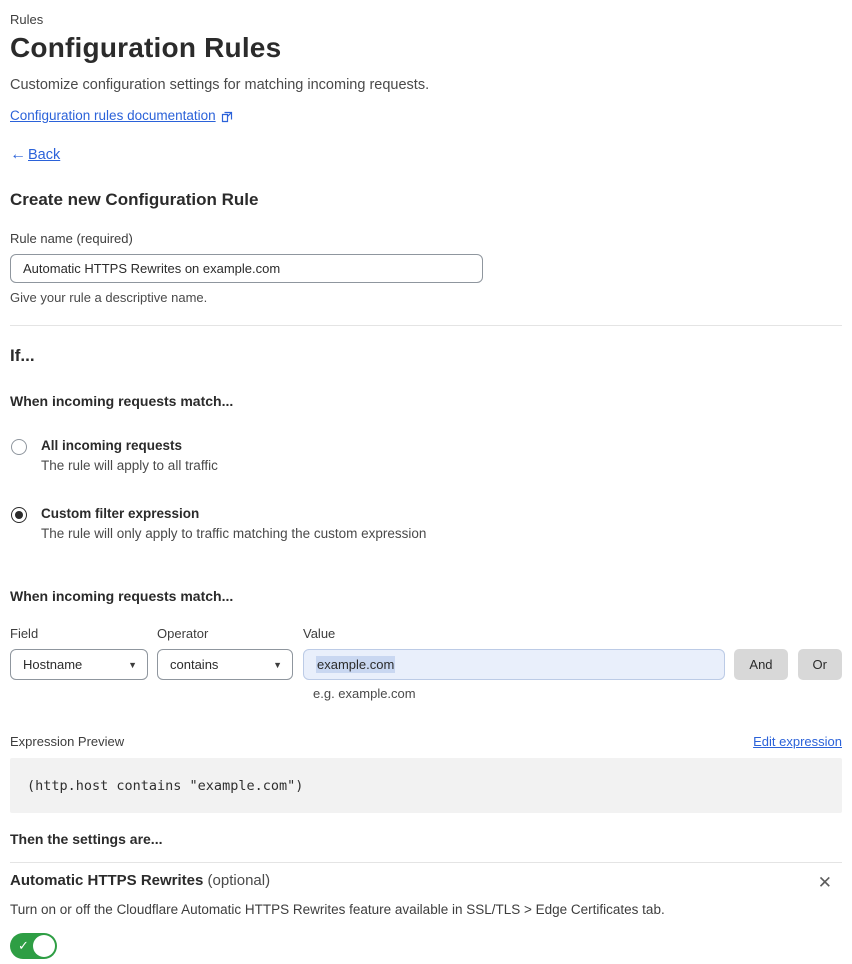  I want to click on operator-label: Operator, so click(183, 633).